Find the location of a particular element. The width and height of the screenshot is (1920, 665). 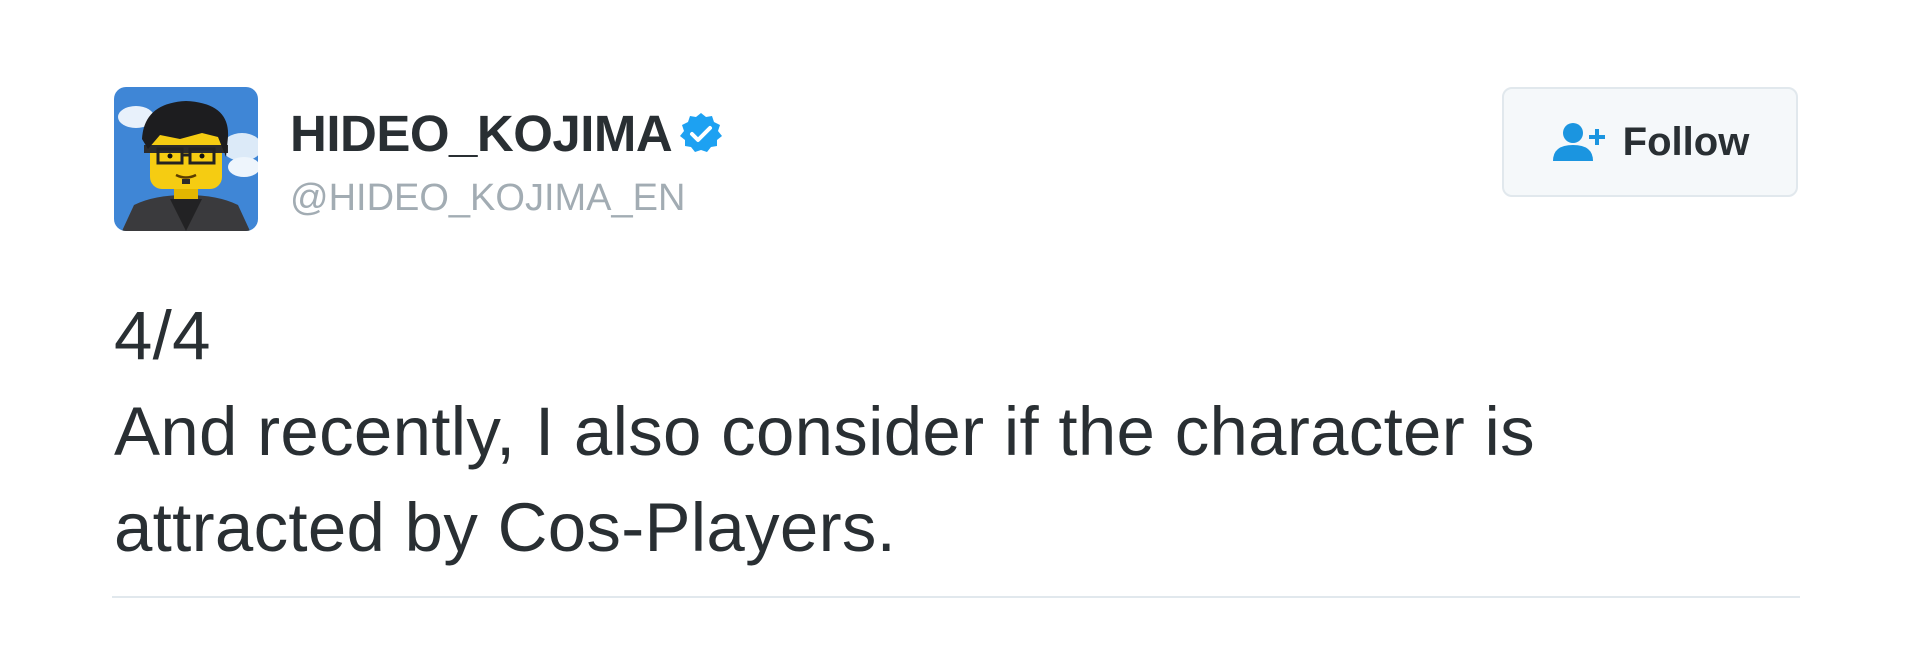

author-name-row: HIDEO_KOJIMA is located at coordinates (507, 134).